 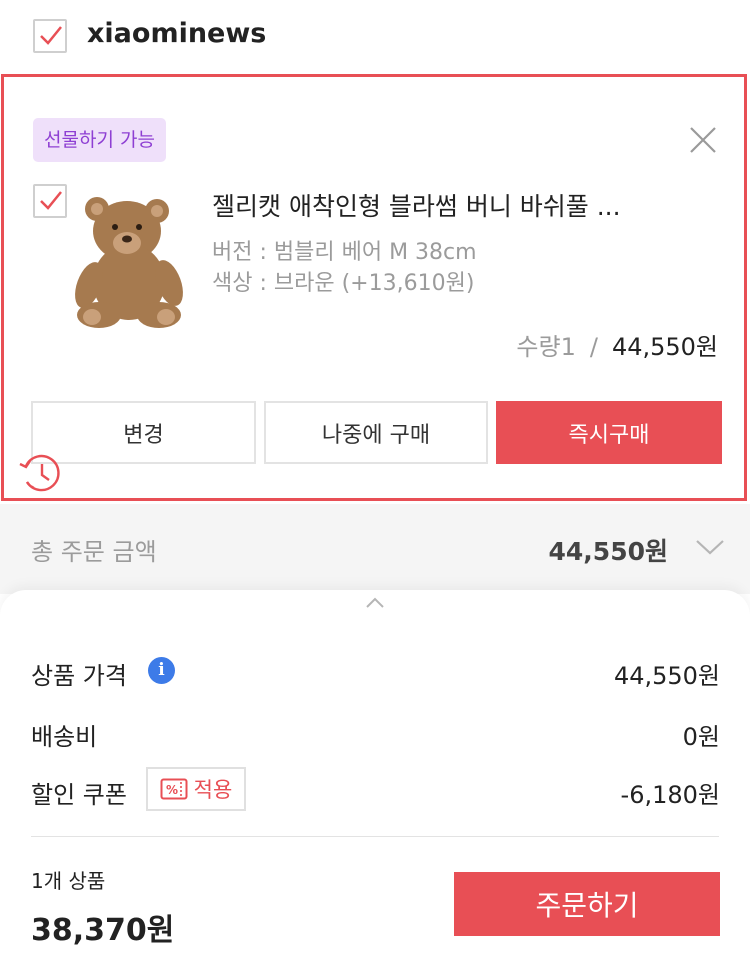 I want to click on total-order-bar: 총 주문 금액 44,550원, so click(x=375, y=549).